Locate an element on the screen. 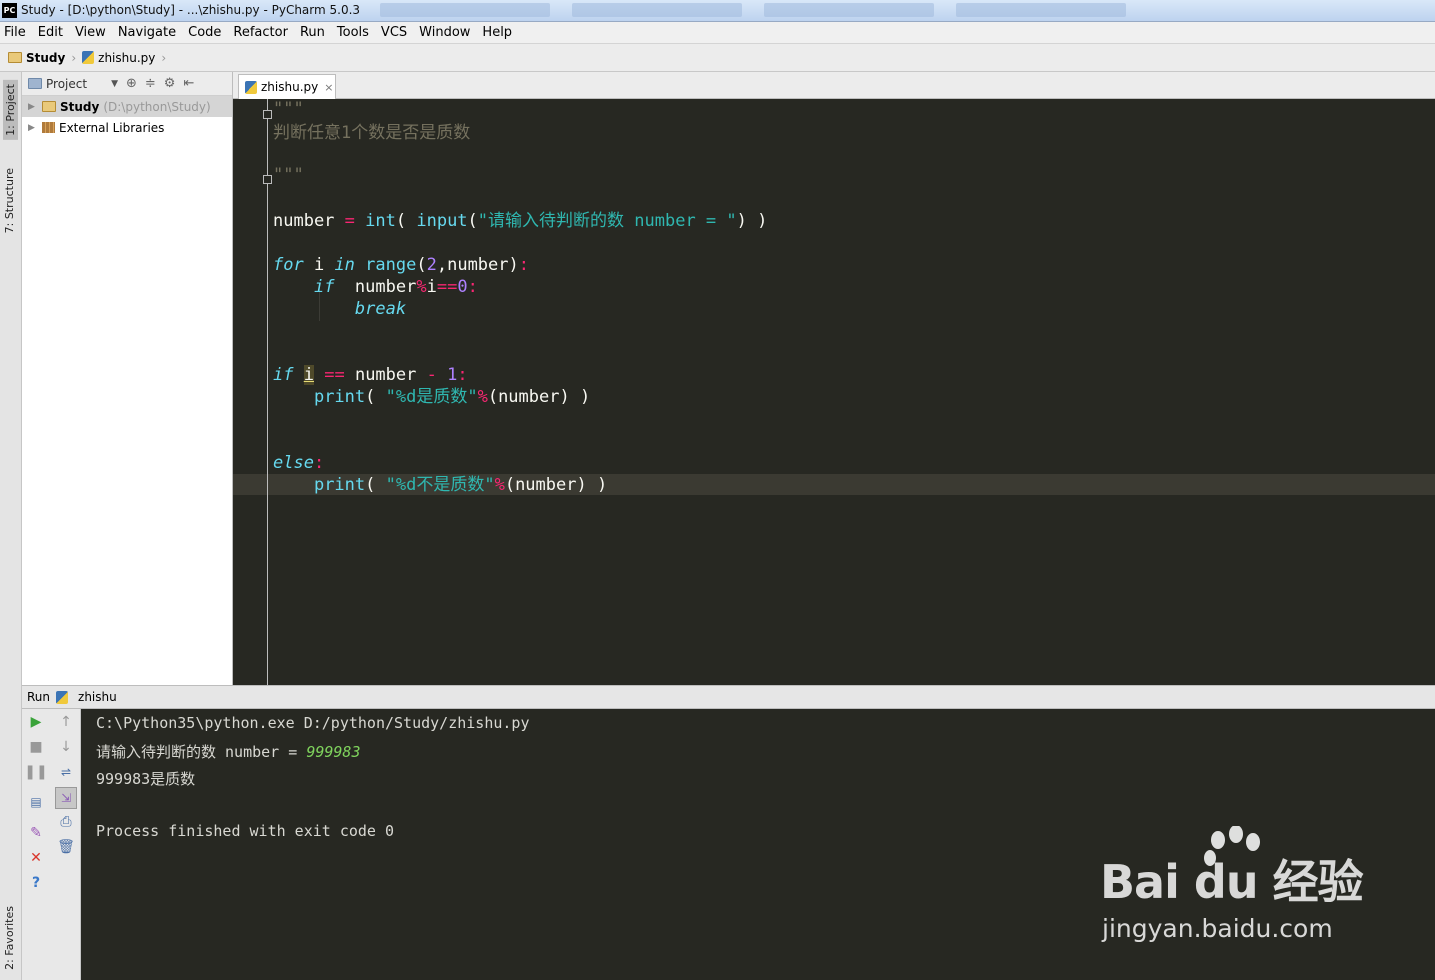 This screenshot has height=980, width=1435. watermark-url: jingyan.baidu.com is located at coordinates (1217, 928).